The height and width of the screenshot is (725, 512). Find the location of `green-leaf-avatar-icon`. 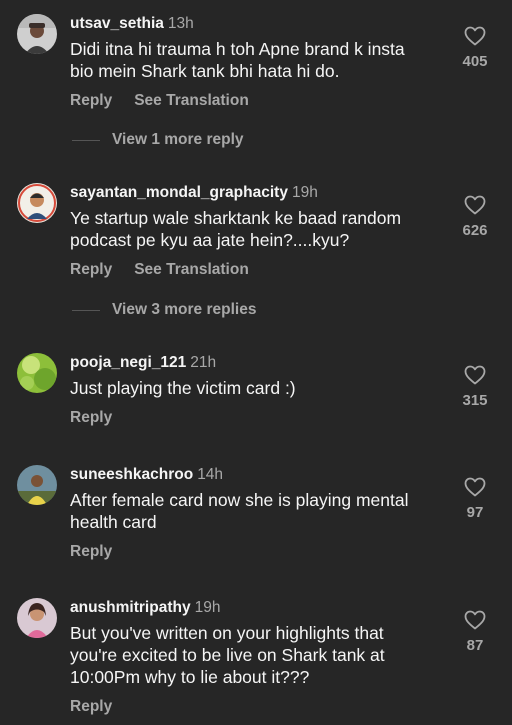

green-leaf-avatar-icon is located at coordinates (37, 373).